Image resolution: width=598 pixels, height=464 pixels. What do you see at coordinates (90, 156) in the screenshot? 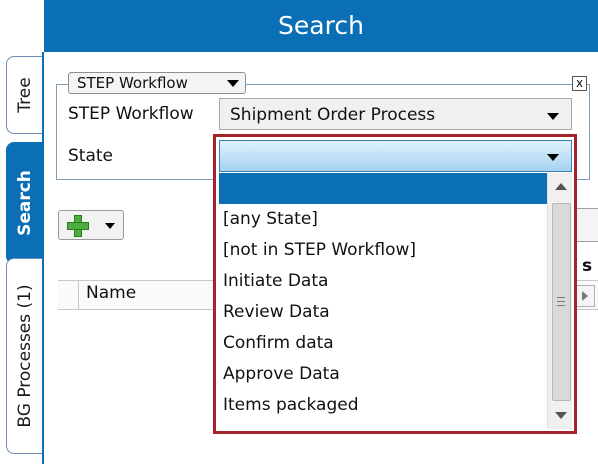
I see `state-label: State` at bounding box center [90, 156].